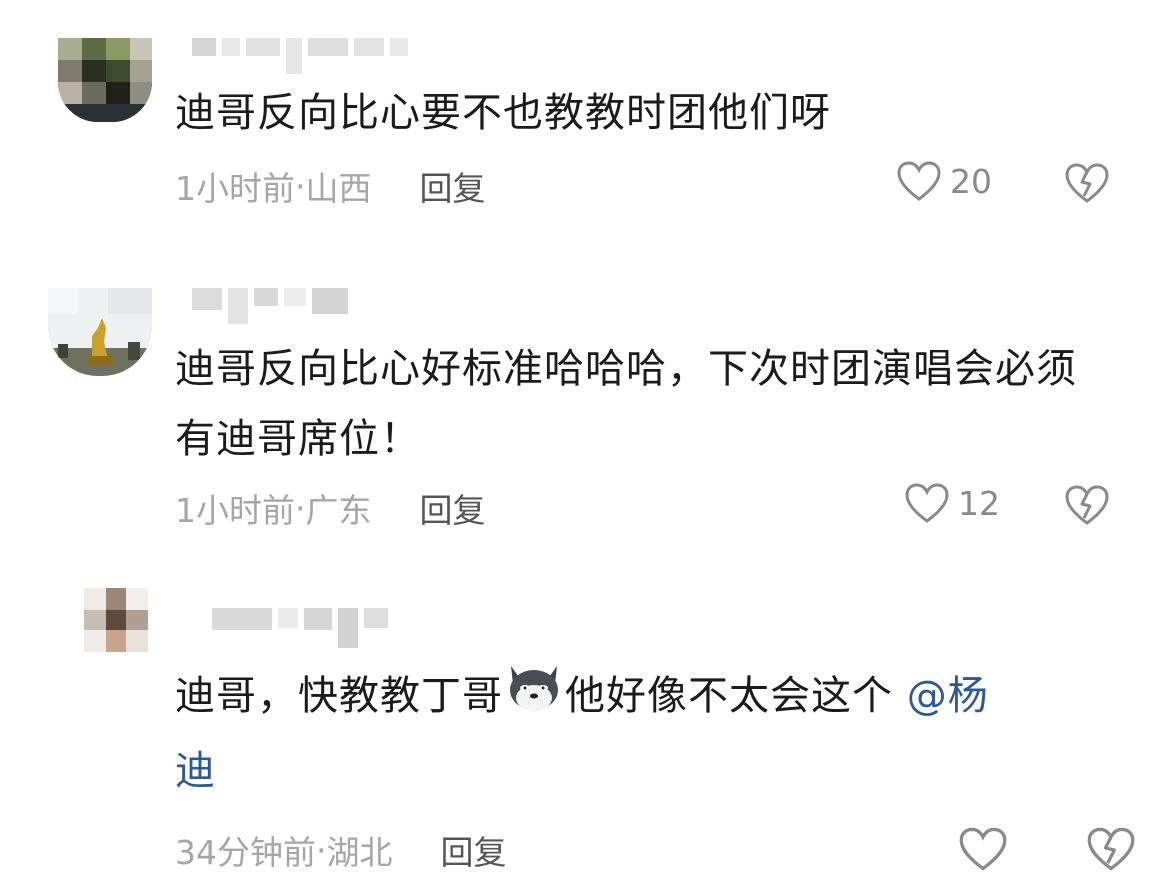 The height and width of the screenshot is (890, 1158). Describe the element at coordinates (298, 439) in the screenshot. I see `comment-text-line: 有迪哥席位！` at that location.